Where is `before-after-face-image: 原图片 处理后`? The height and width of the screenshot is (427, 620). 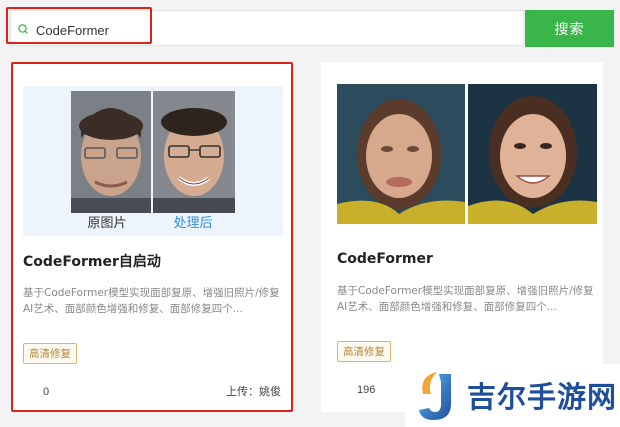
before-after-face-image: 原图片 处理后 is located at coordinates (153, 161).